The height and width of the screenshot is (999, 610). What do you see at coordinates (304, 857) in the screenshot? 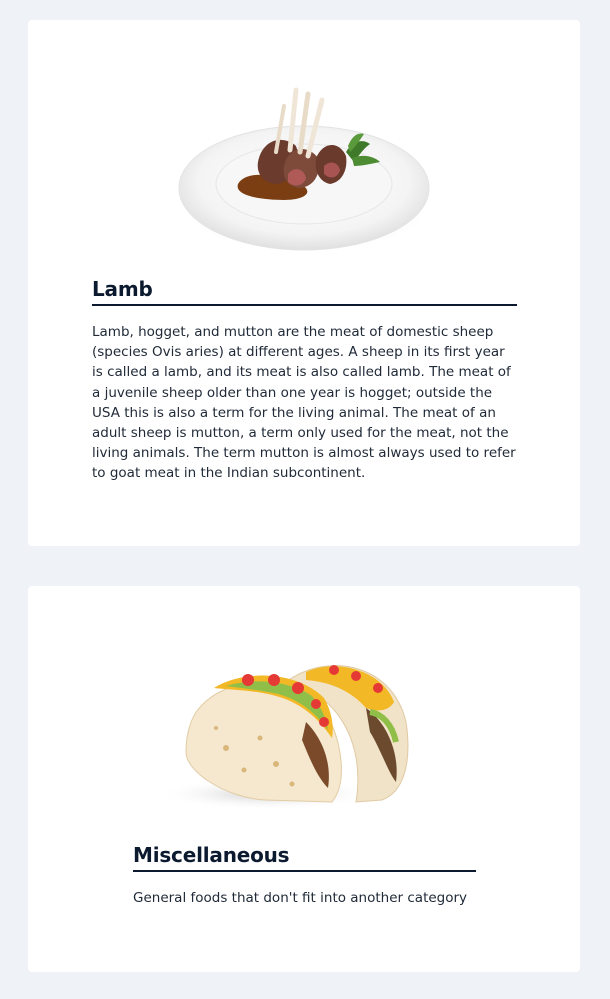
I see `card-title: Miscellaneous` at bounding box center [304, 857].